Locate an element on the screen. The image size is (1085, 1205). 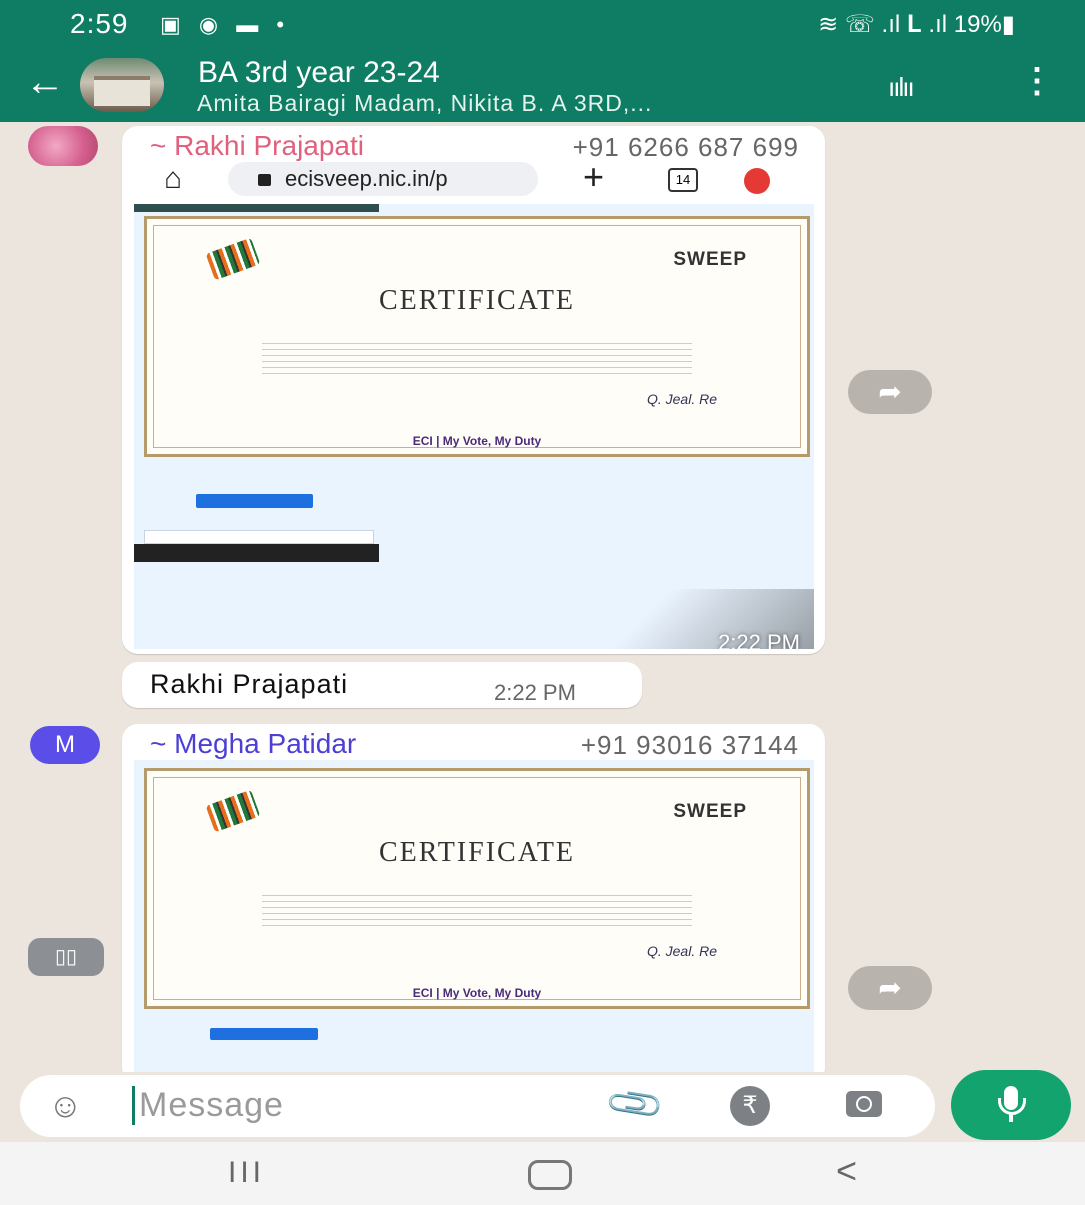
voice-chat-icon: ıılıı is located at coordinates (901, 87).